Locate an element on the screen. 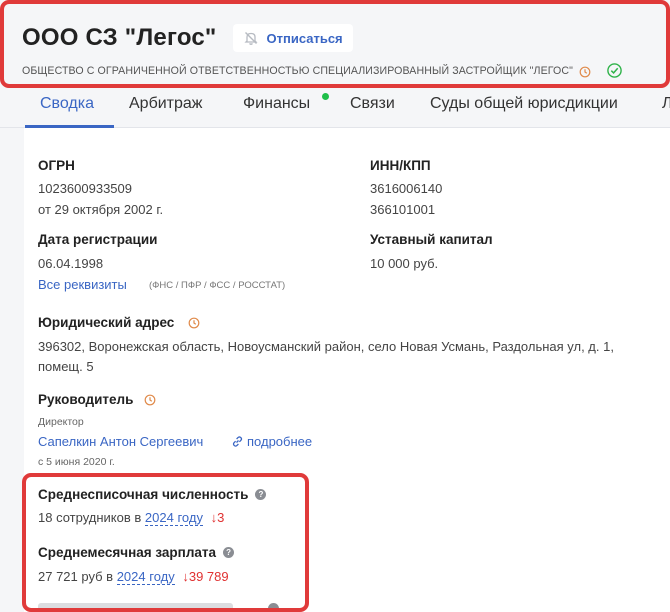 This screenshot has width=670, height=612. tab-arbitration: Арбитраж is located at coordinates (166, 104).